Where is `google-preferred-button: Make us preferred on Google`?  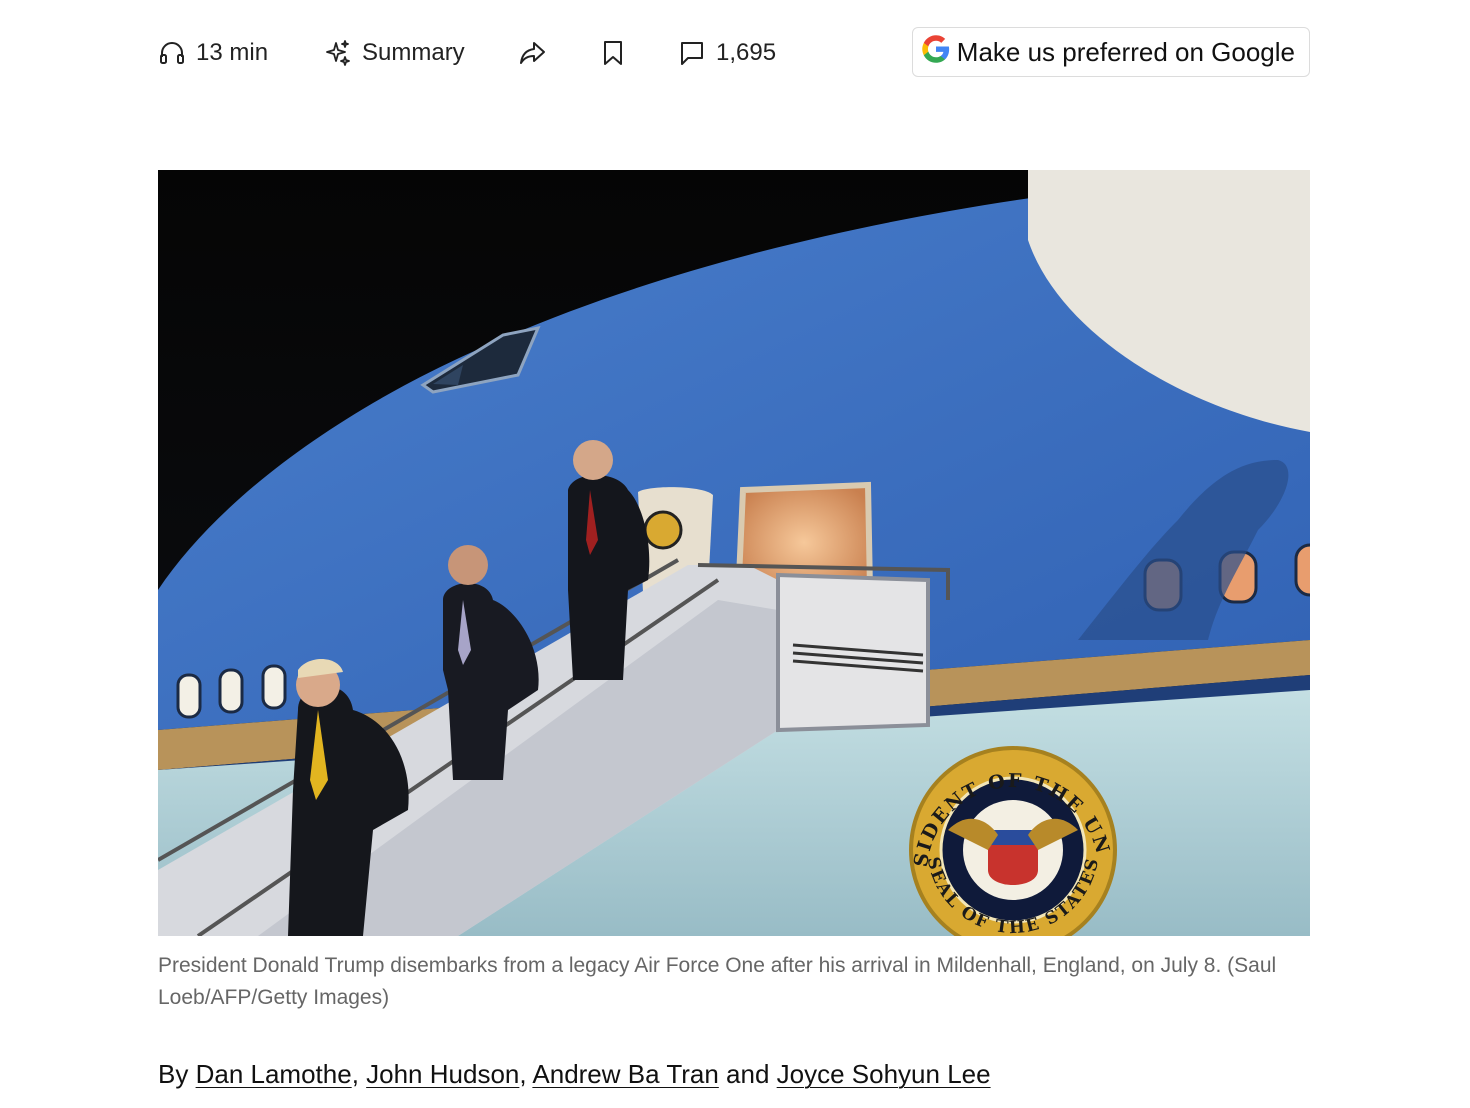 google-preferred-button: Make us preferred on Google is located at coordinates (1110, 52).